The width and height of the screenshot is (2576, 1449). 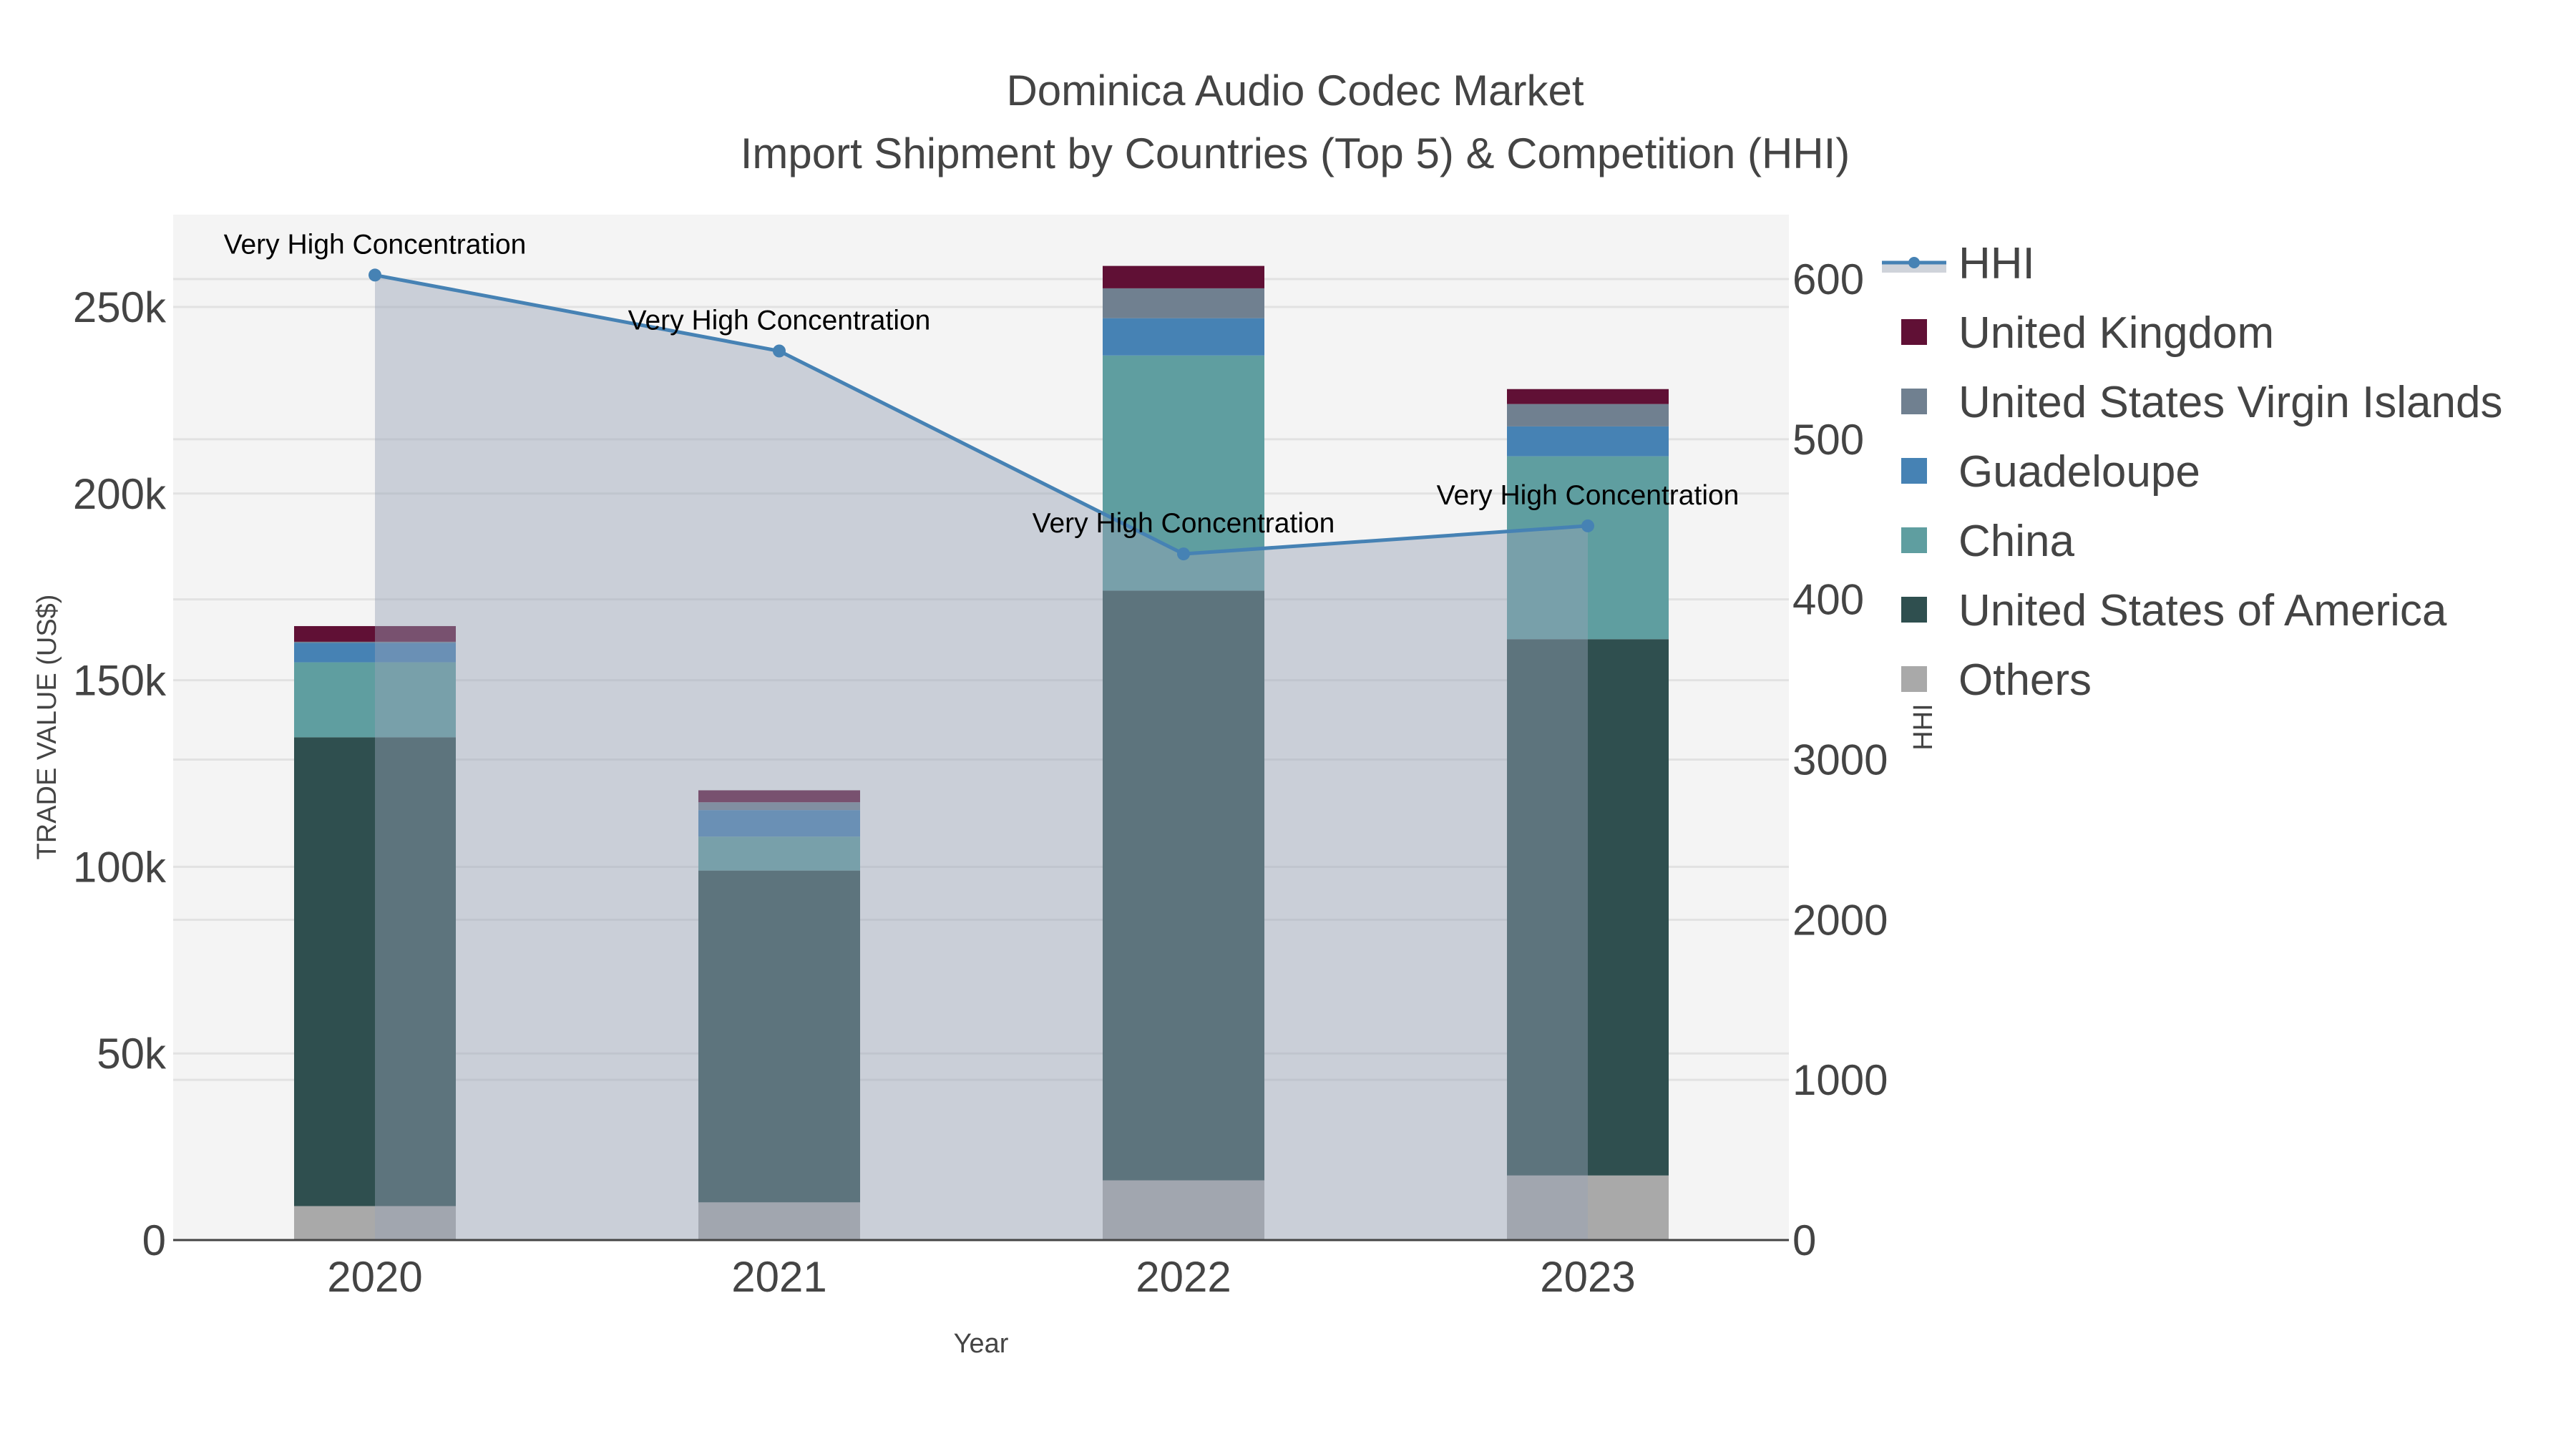 I want to click on y2-tick-label: 1000, so click(x=1840, y=1080).